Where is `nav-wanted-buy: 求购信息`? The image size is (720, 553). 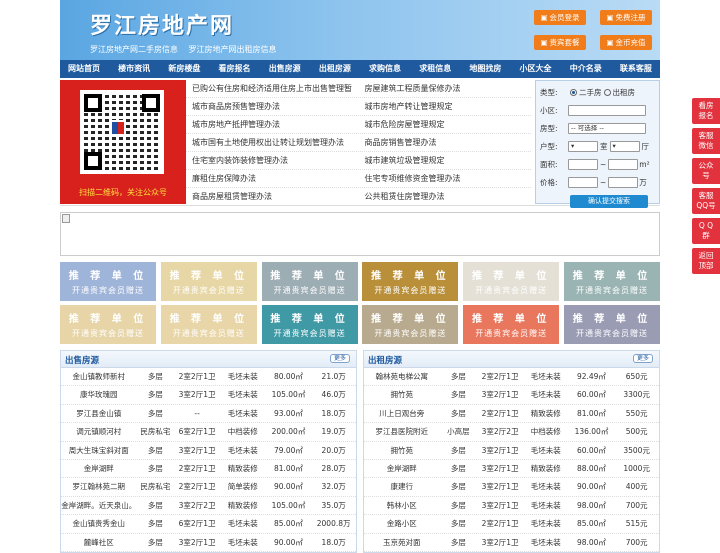
nav-wanted-buy: 求购信息 is located at coordinates (385, 69).